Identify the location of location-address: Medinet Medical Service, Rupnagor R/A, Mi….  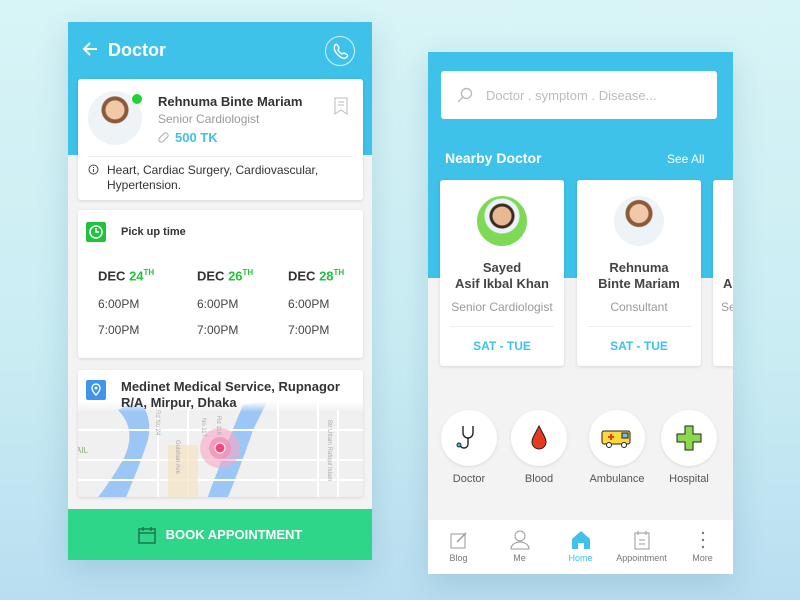
(230, 395).